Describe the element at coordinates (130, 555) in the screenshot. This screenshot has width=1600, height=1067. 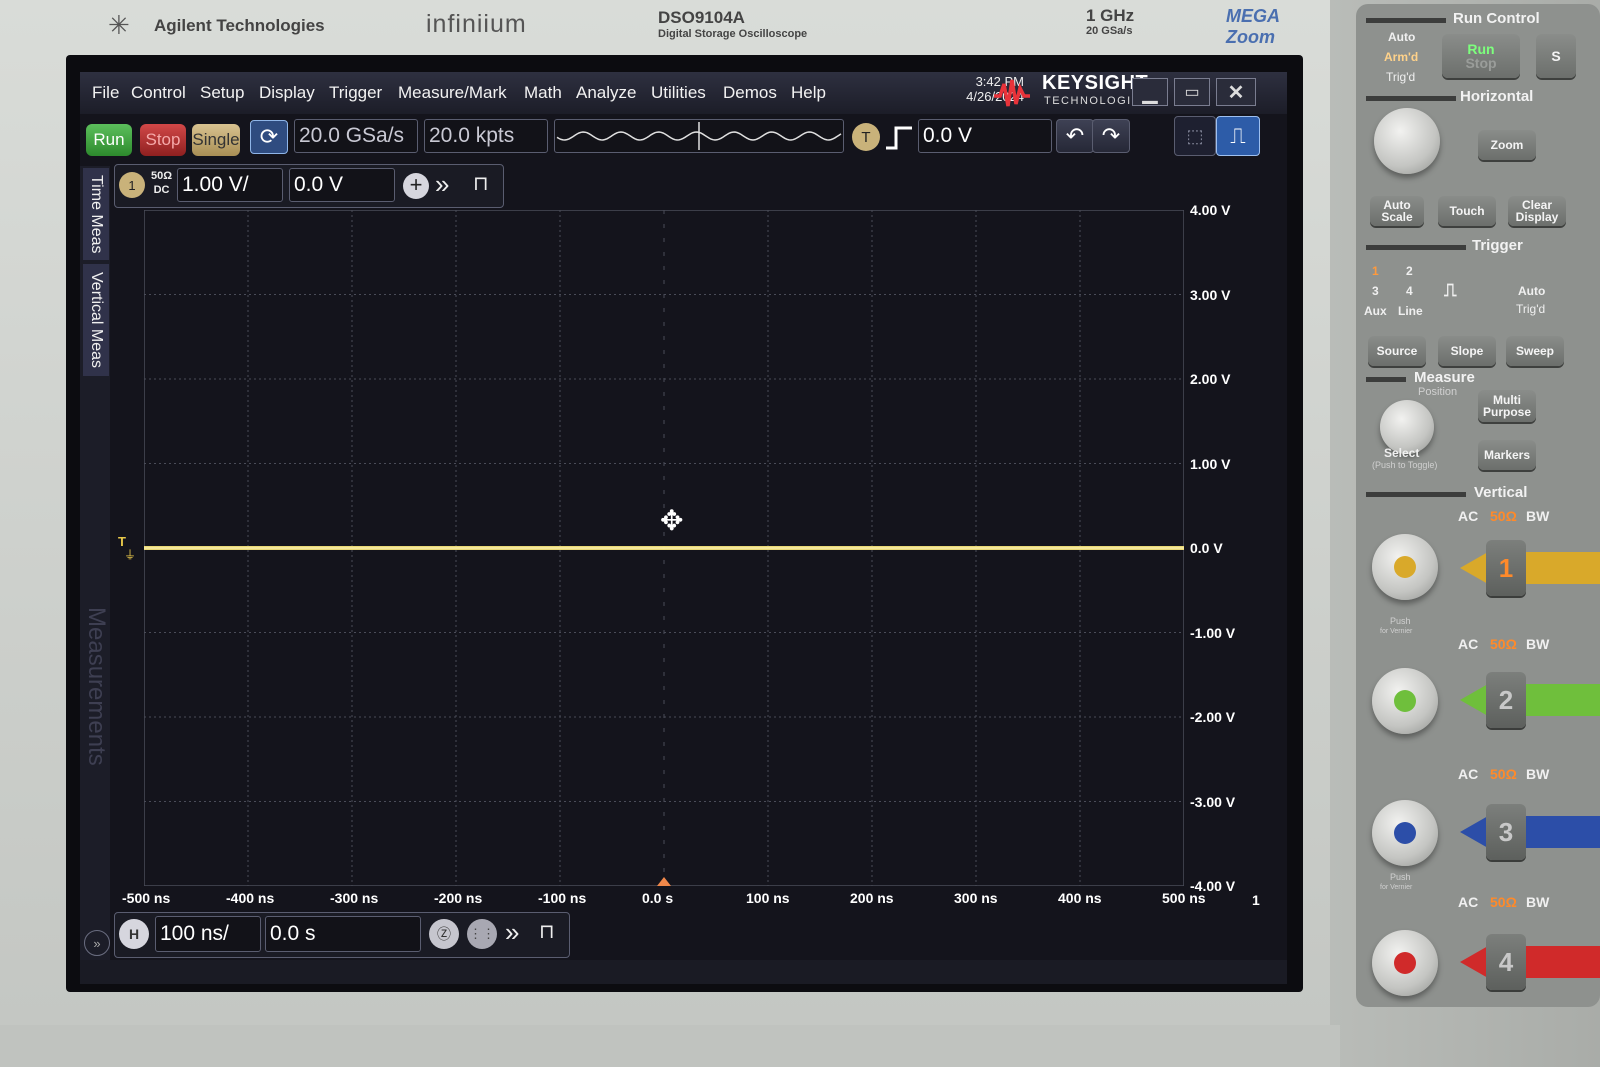
I see `ground-reference-icon: ⏚` at that location.